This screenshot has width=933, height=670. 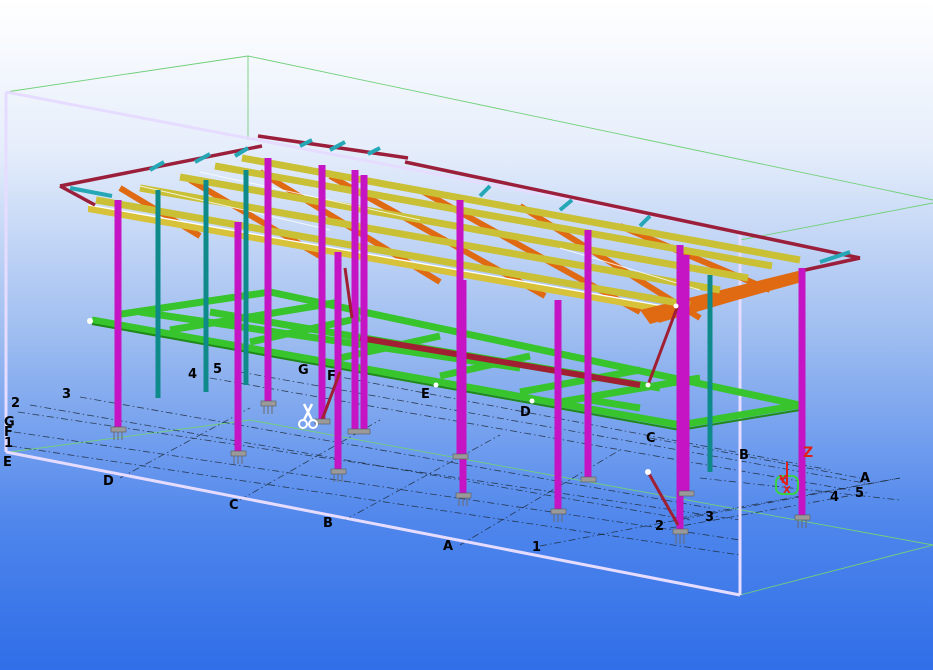 I want to click on grid-label: F, so click(x=331, y=376).